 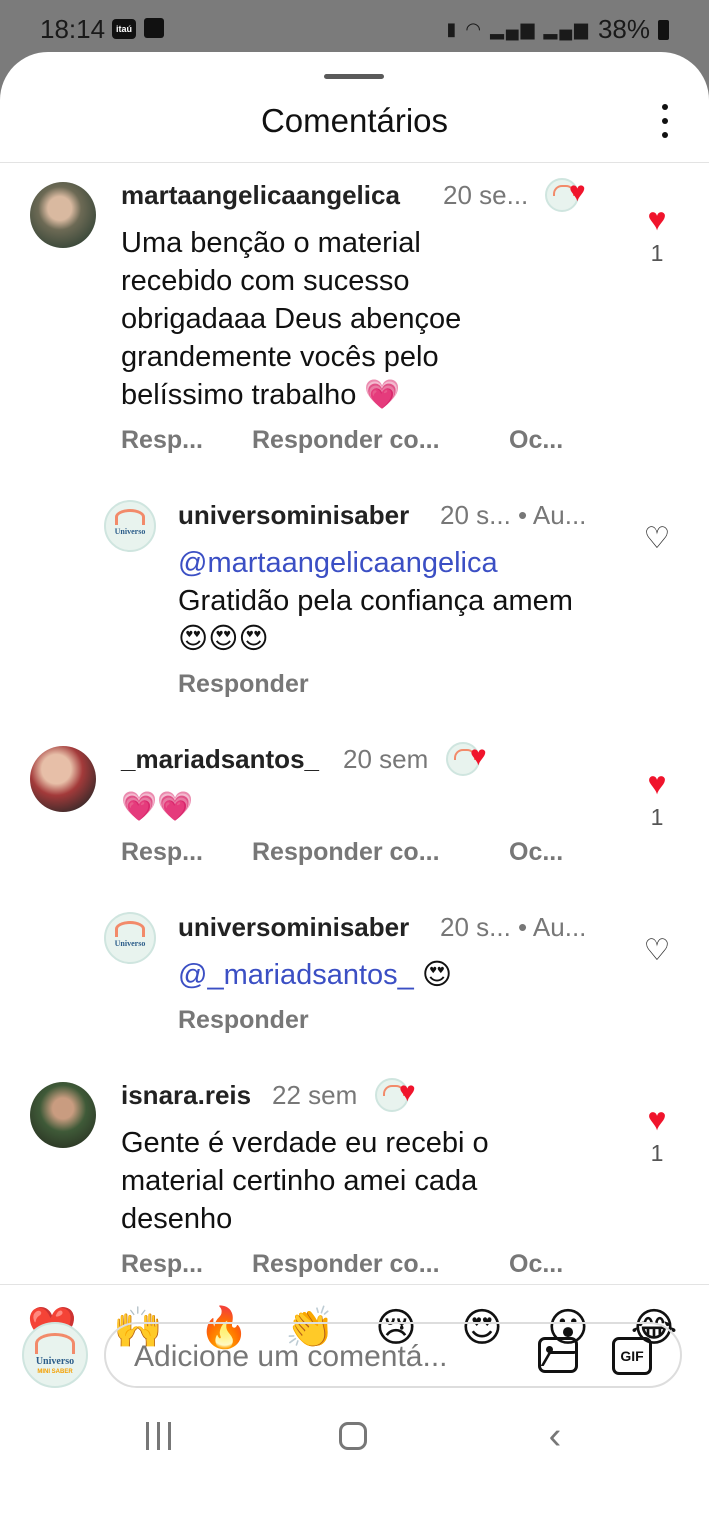 I want to click on comment-composer: GIF, so click(x=393, y=1355).